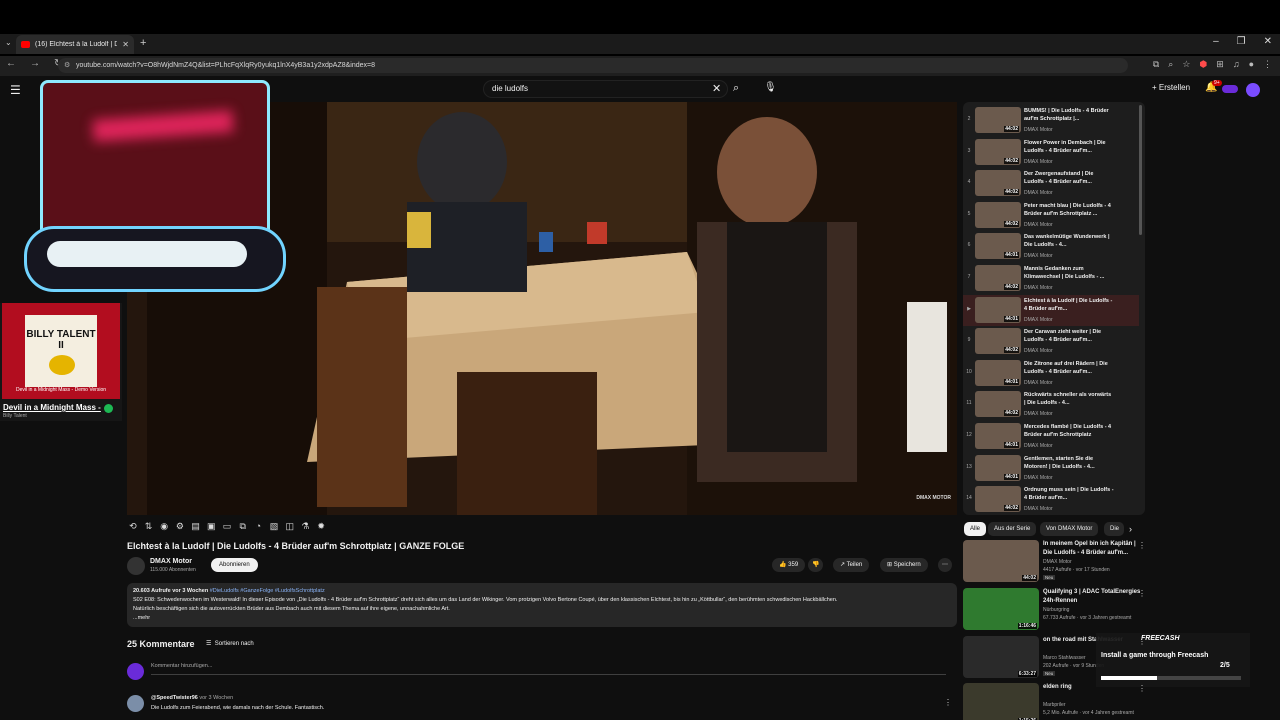 The width and height of the screenshot is (1280, 720). Describe the element at coordinates (1054, 705) in the screenshot. I see `recommendation-channel: Marbpriler` at that location.